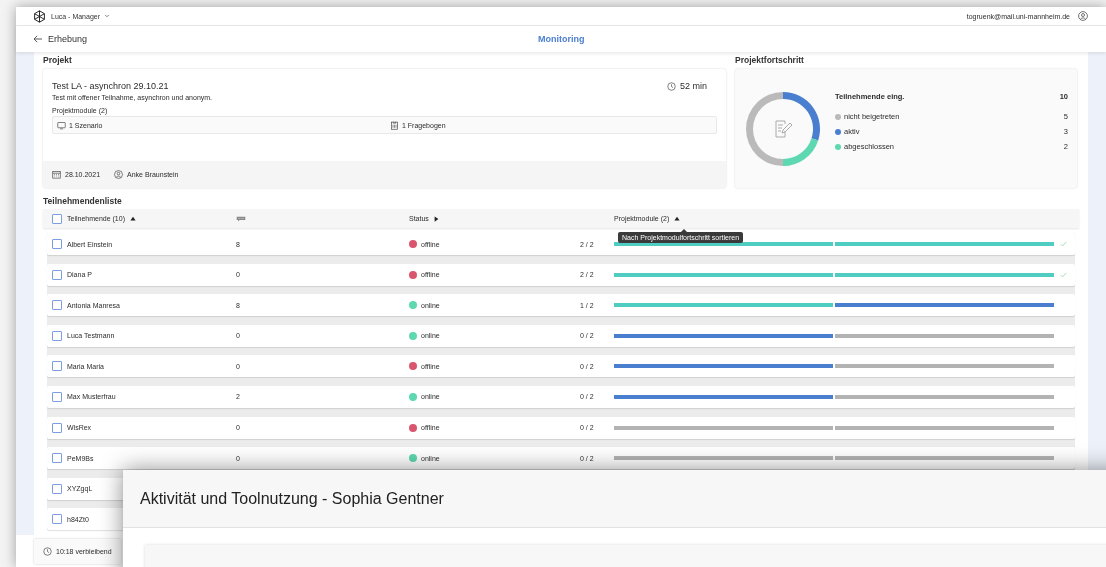  Describe the element at coordinates (693, 86) in the screenshot. I see `duration: 52 min` at that location.